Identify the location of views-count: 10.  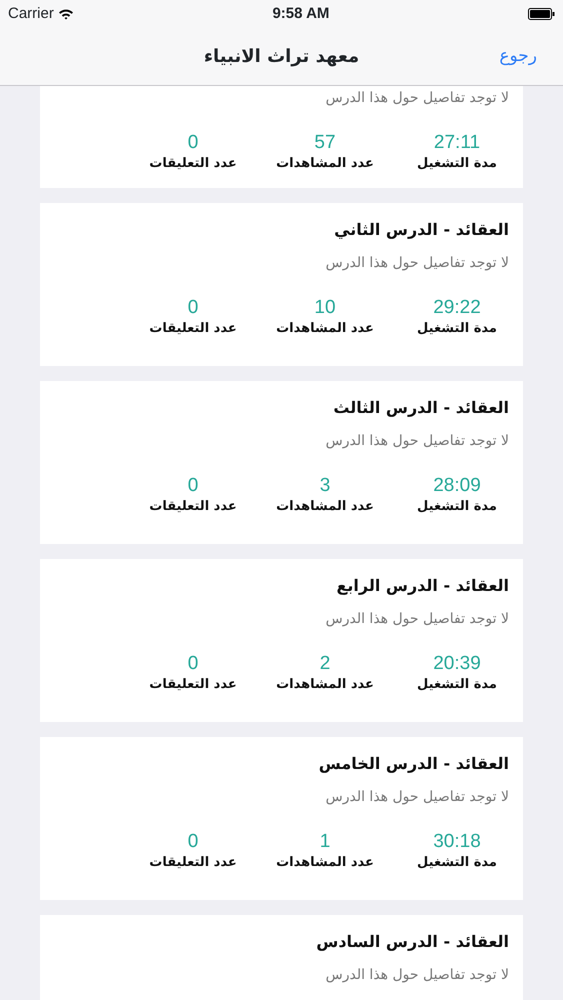
(325, 308).